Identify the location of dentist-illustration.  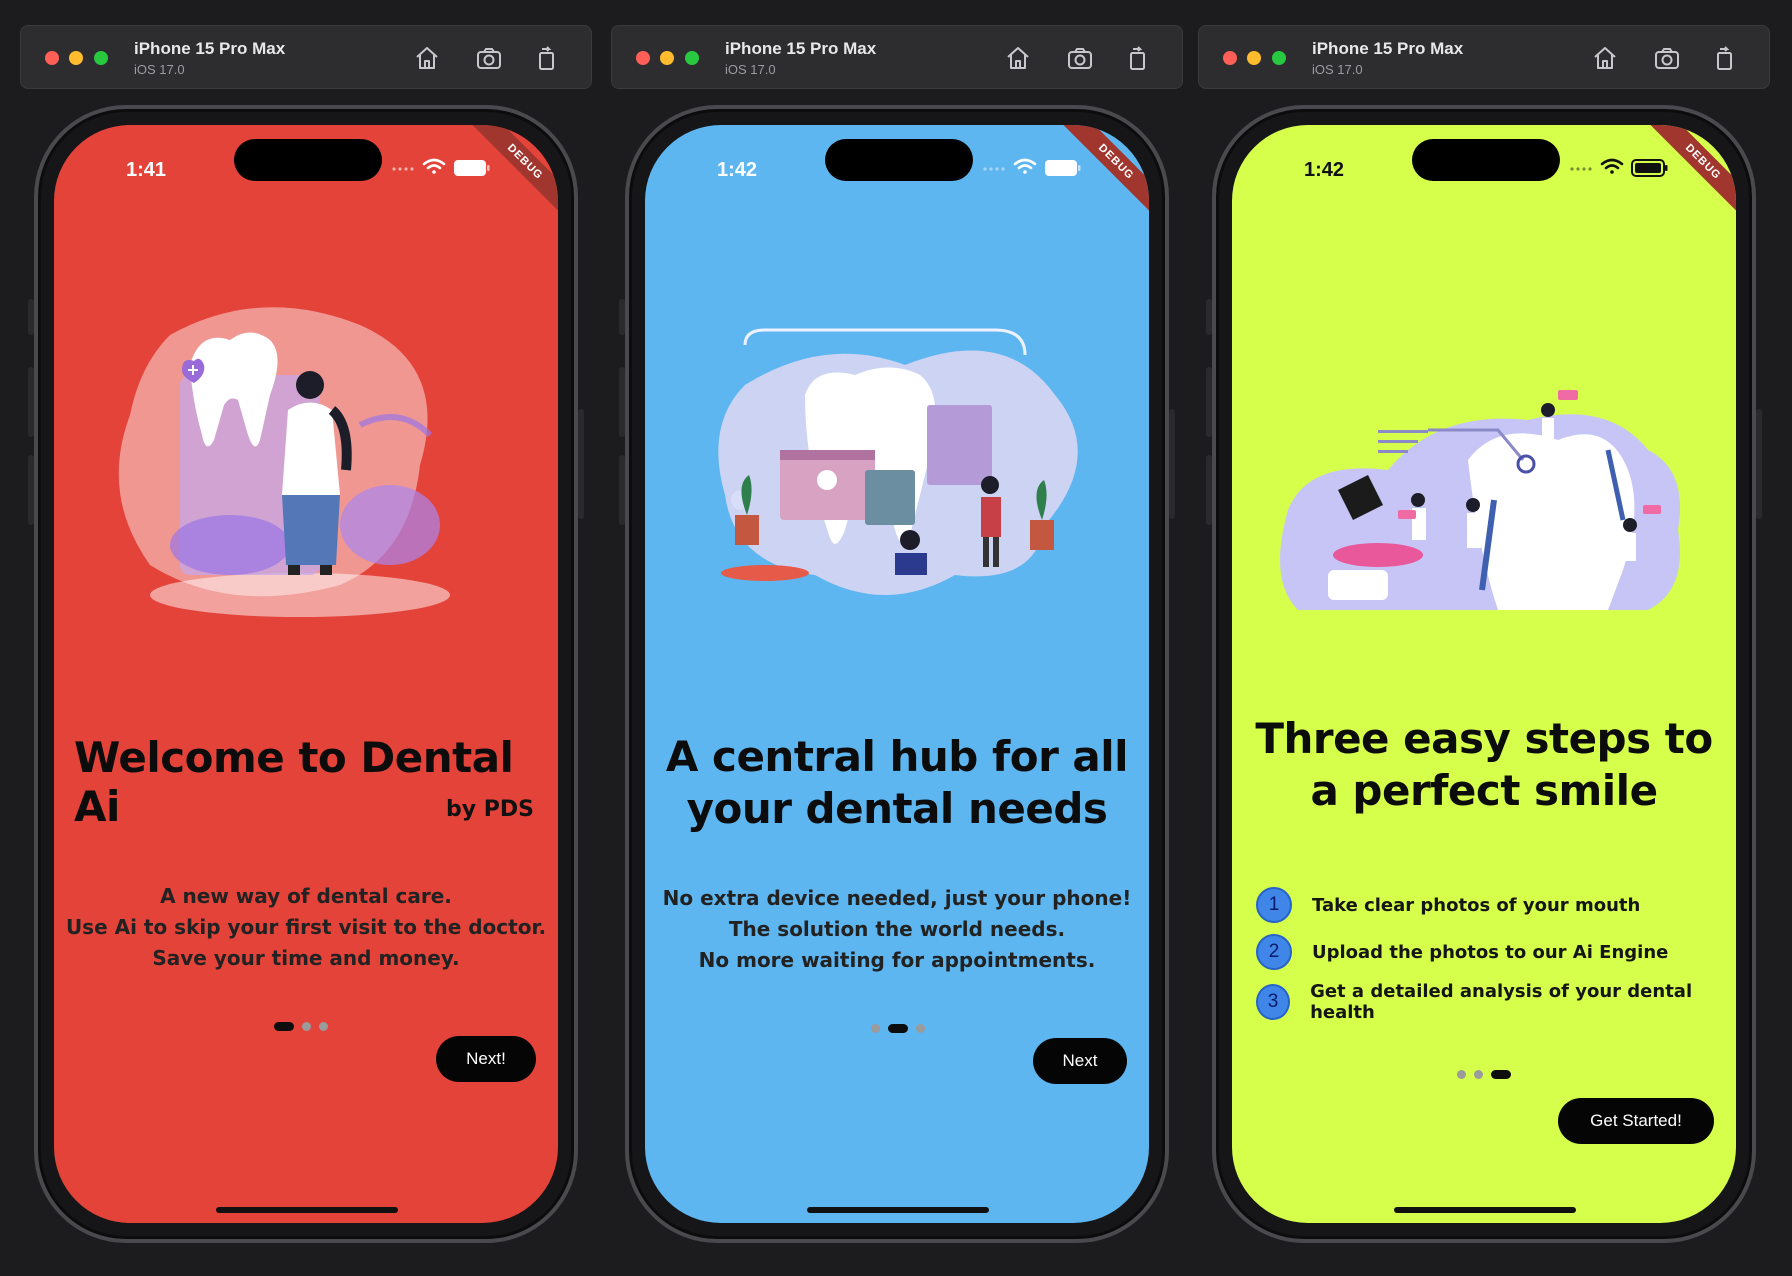
(284, 462).